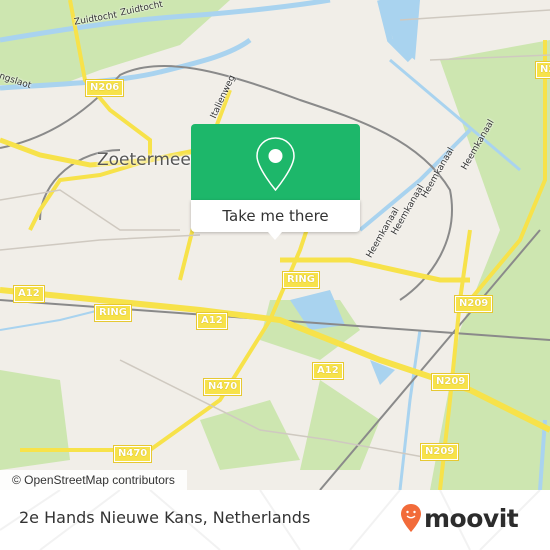  I want to click on popup-header, so click(275, 162).